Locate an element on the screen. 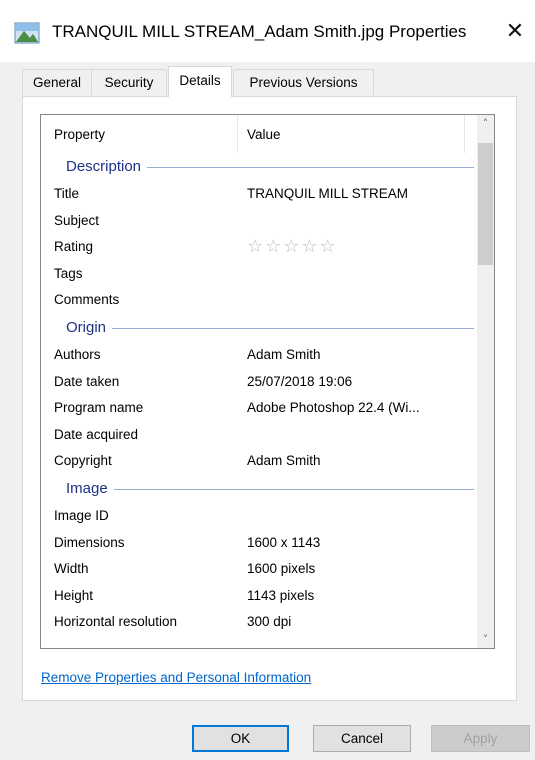 The width and height of the screenshot is (535, 760). cancel-button: Cancel is located at coordinates (362, 738).